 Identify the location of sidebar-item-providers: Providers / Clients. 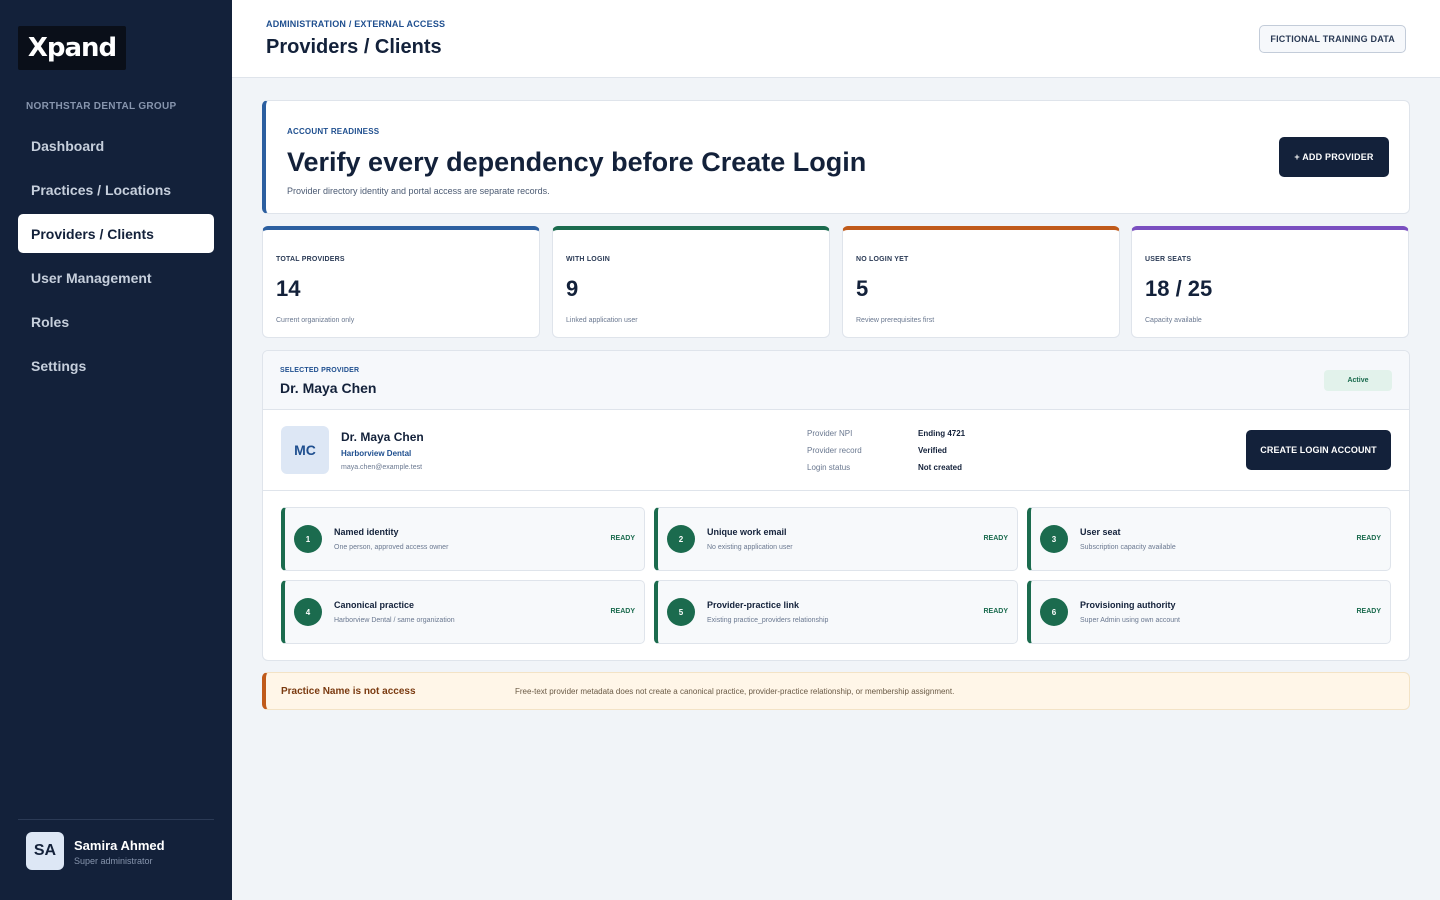
(116, 233).